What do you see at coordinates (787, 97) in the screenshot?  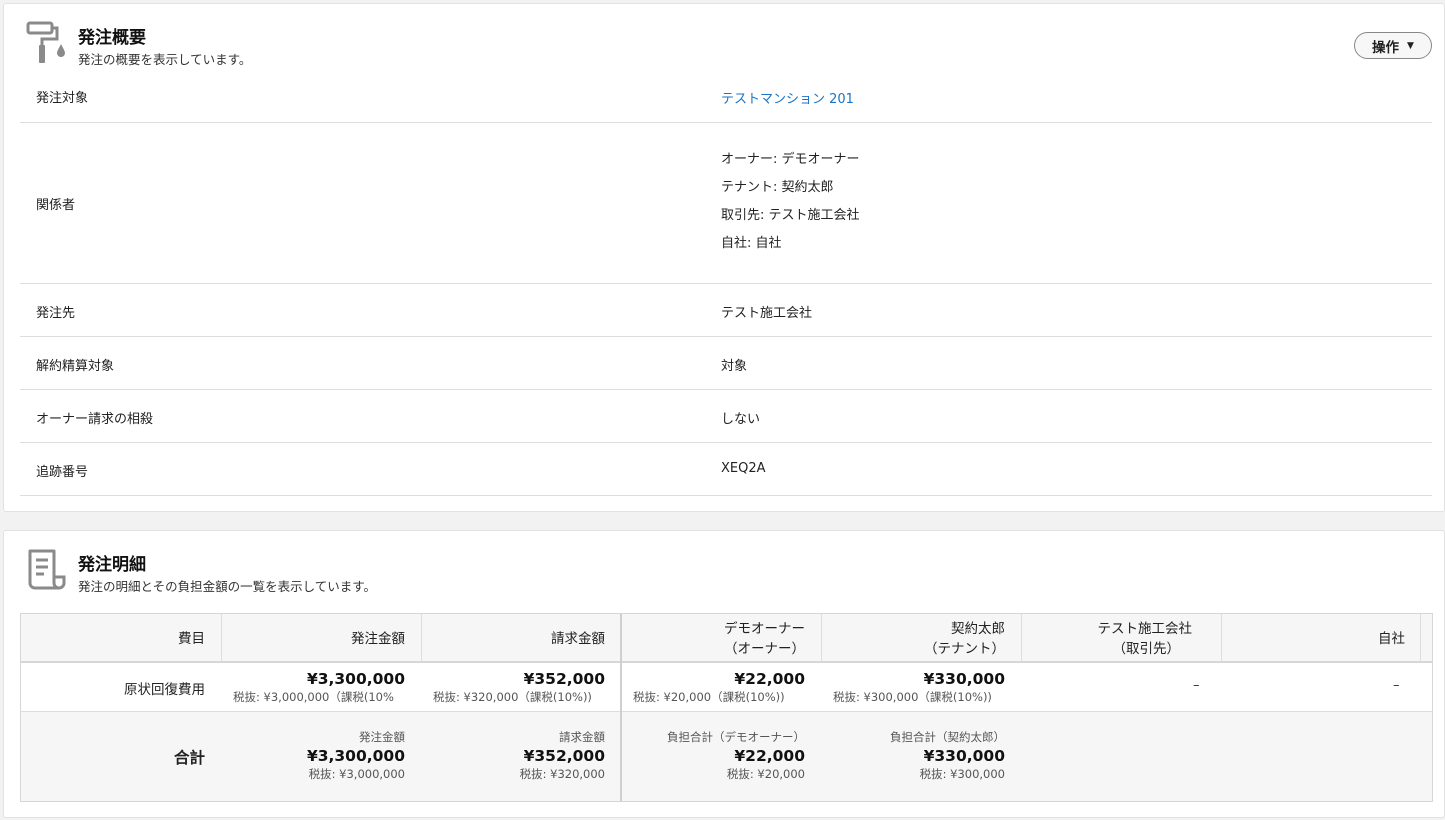 I see `order-target-link: テストマンション 201` at bounding box center [787, 97].